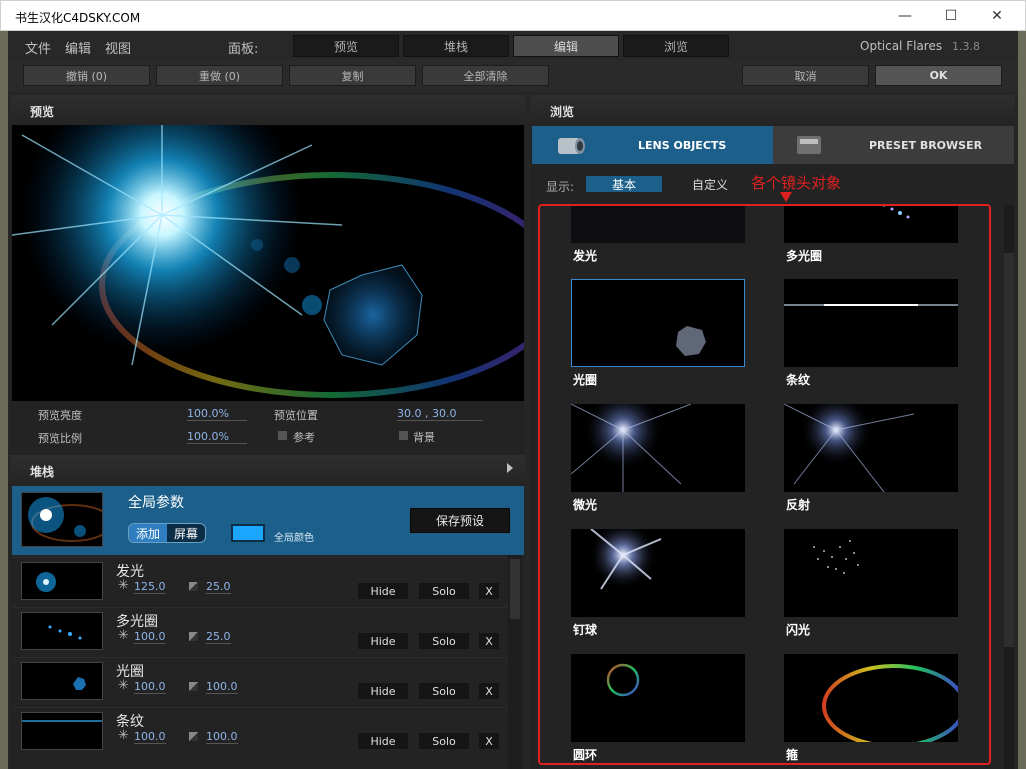 The image size is (1026, 769). What do you see at coordinates (871, 698) in the screenshot?
I see `hoop-preview` at bounding box center [871, 698].